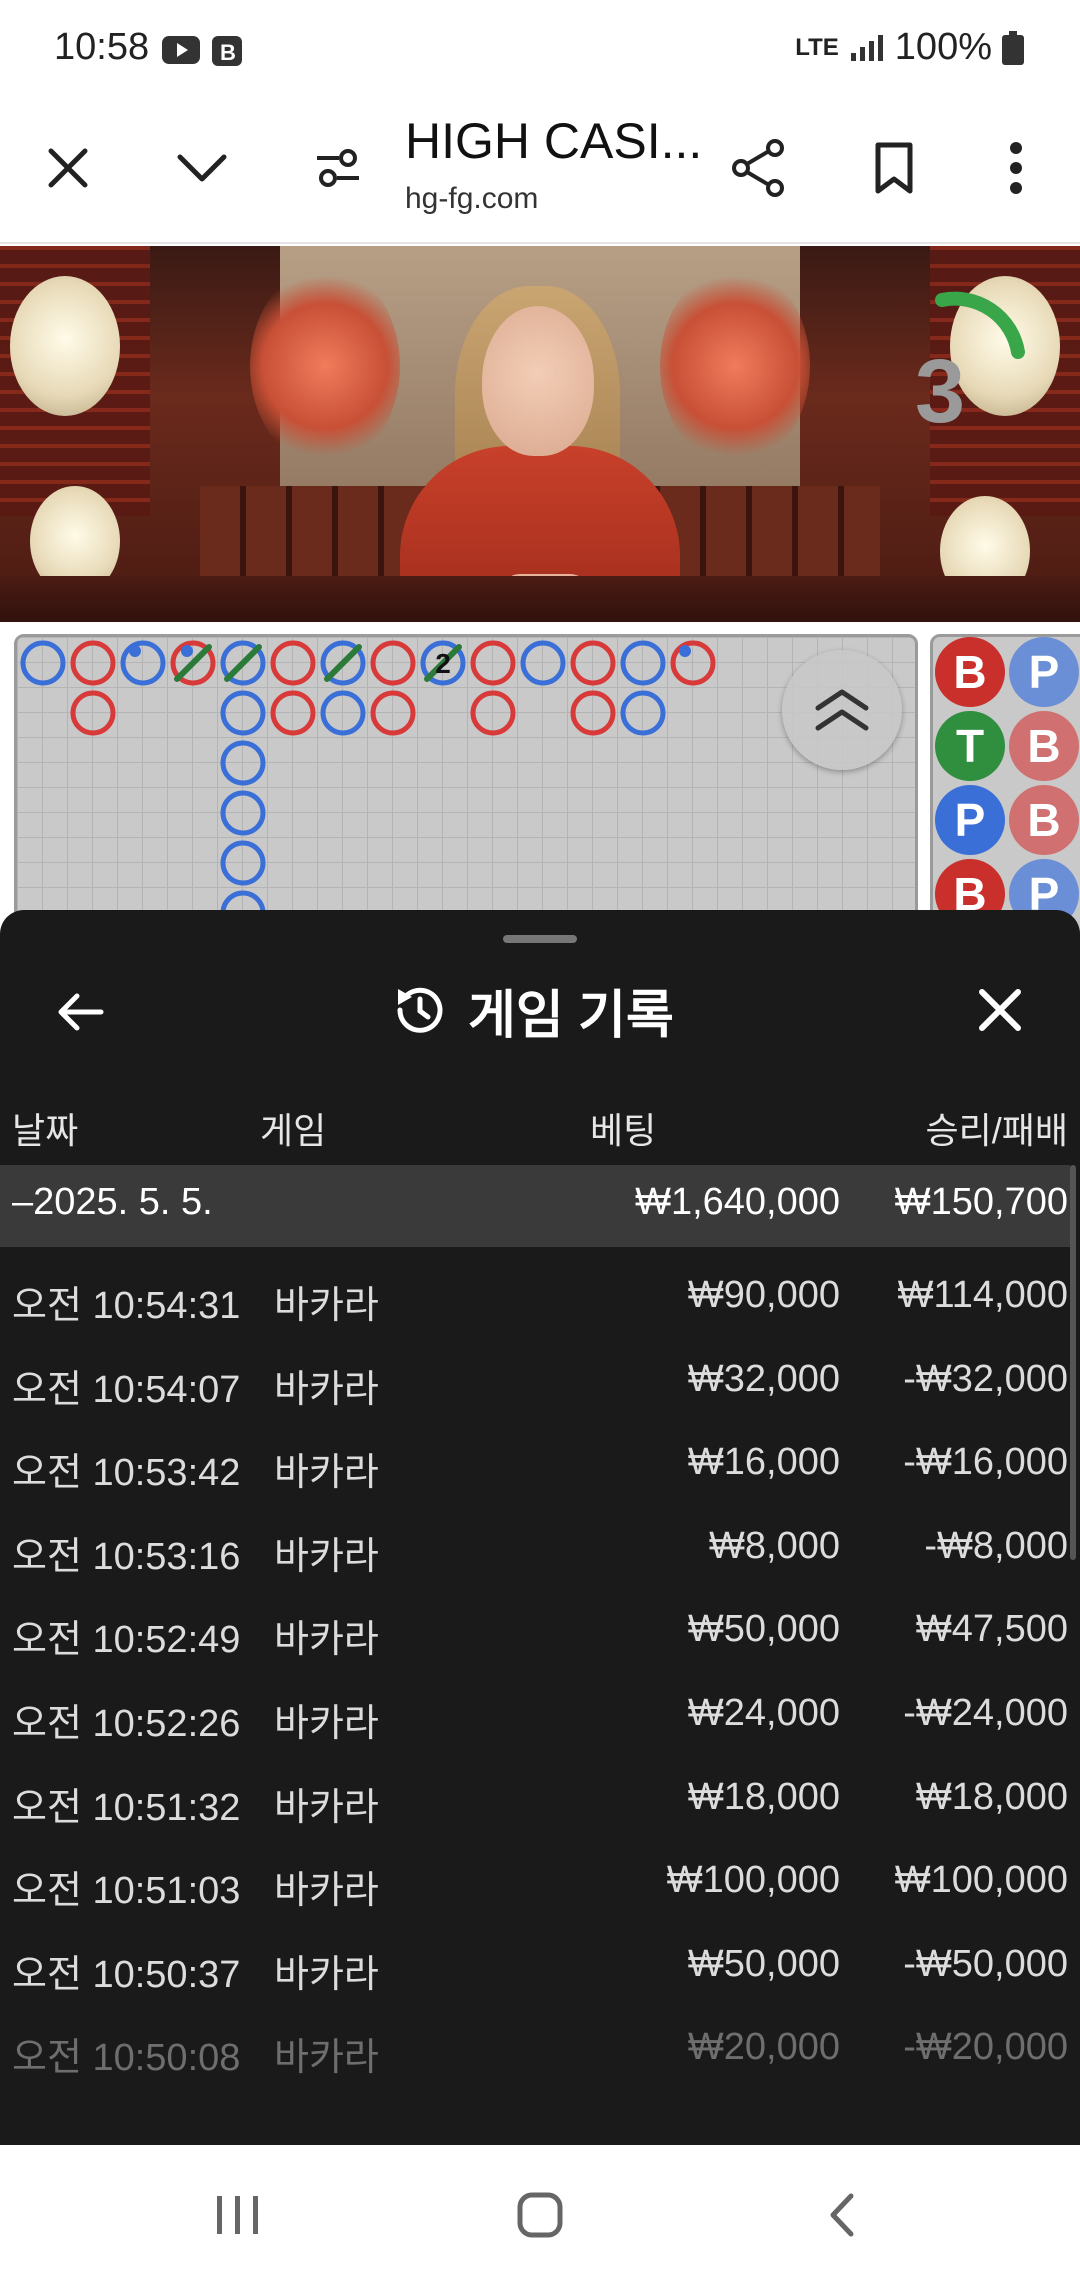 This screenshot has height=2280, width=1080. Describe the element at coordinates (981, 1880) in the screenshot. I see `row-result: ₩100,000` at that location.